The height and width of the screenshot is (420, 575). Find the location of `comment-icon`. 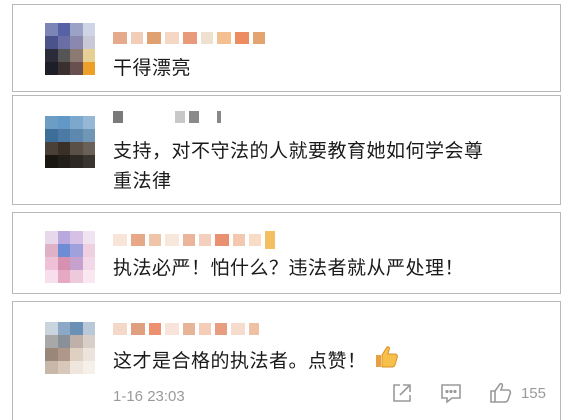

comment-icon is located at coordinates (451, 394).